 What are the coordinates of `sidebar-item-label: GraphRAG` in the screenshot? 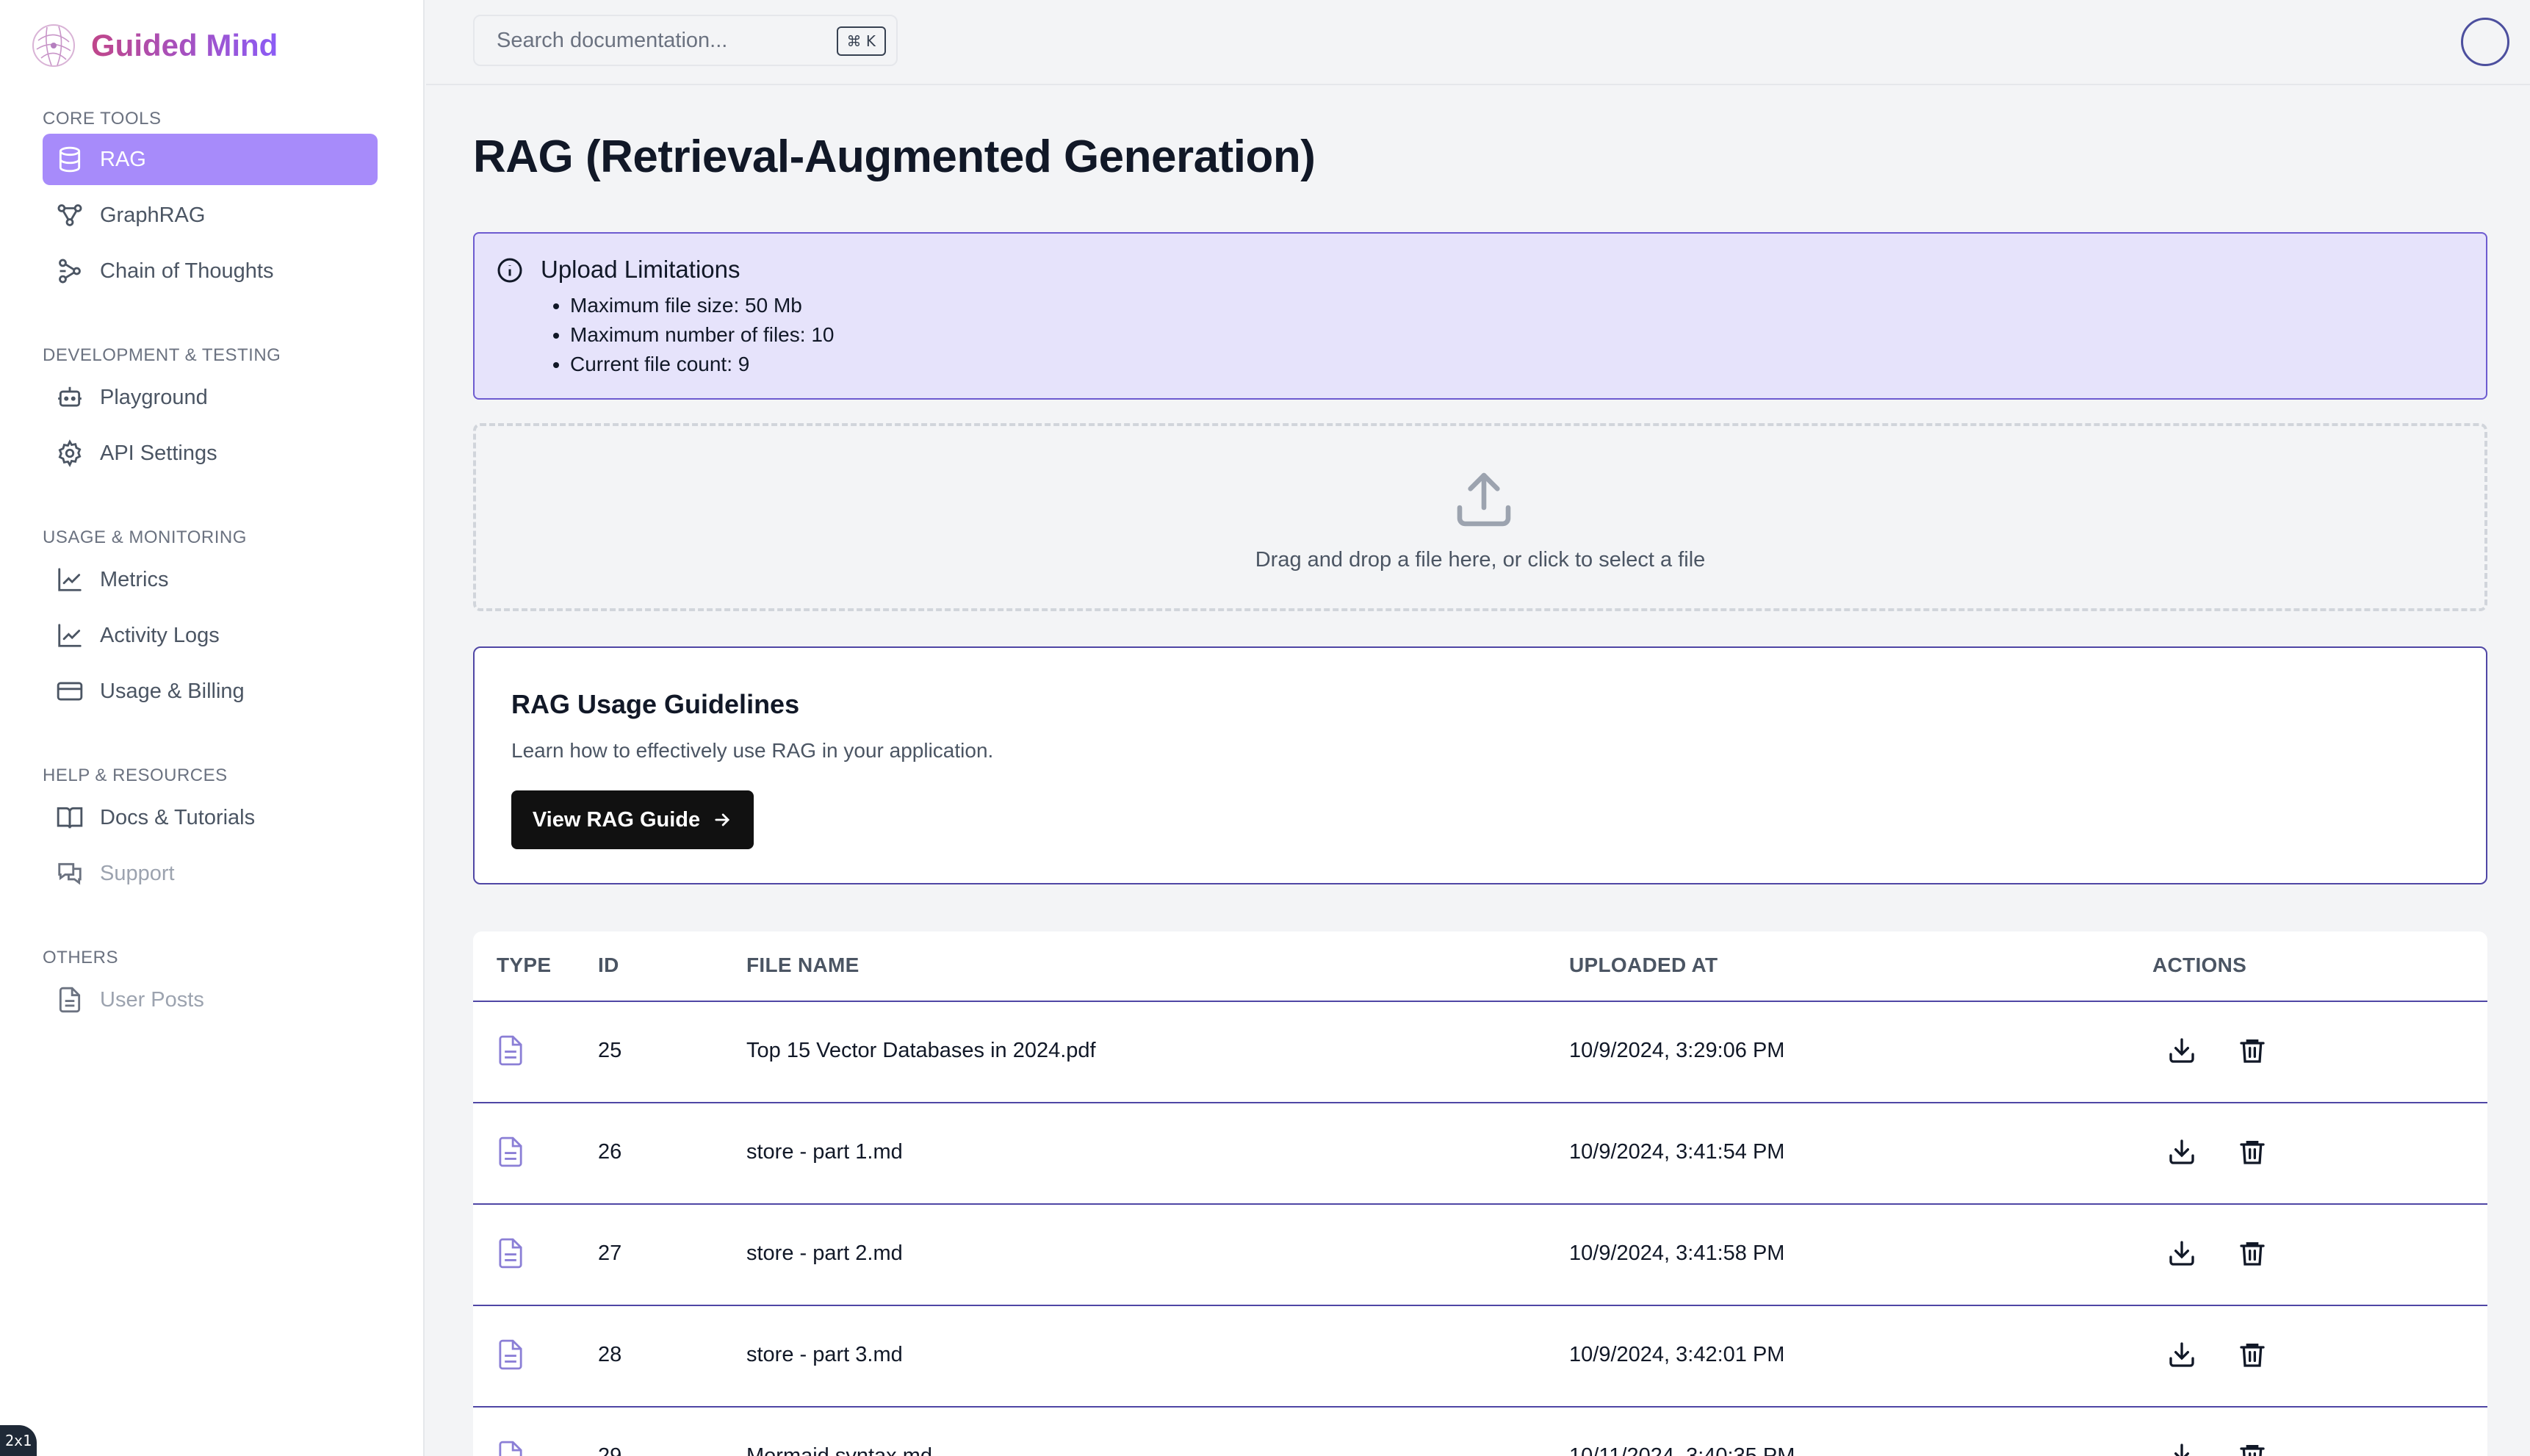 It's located at (153, 215).